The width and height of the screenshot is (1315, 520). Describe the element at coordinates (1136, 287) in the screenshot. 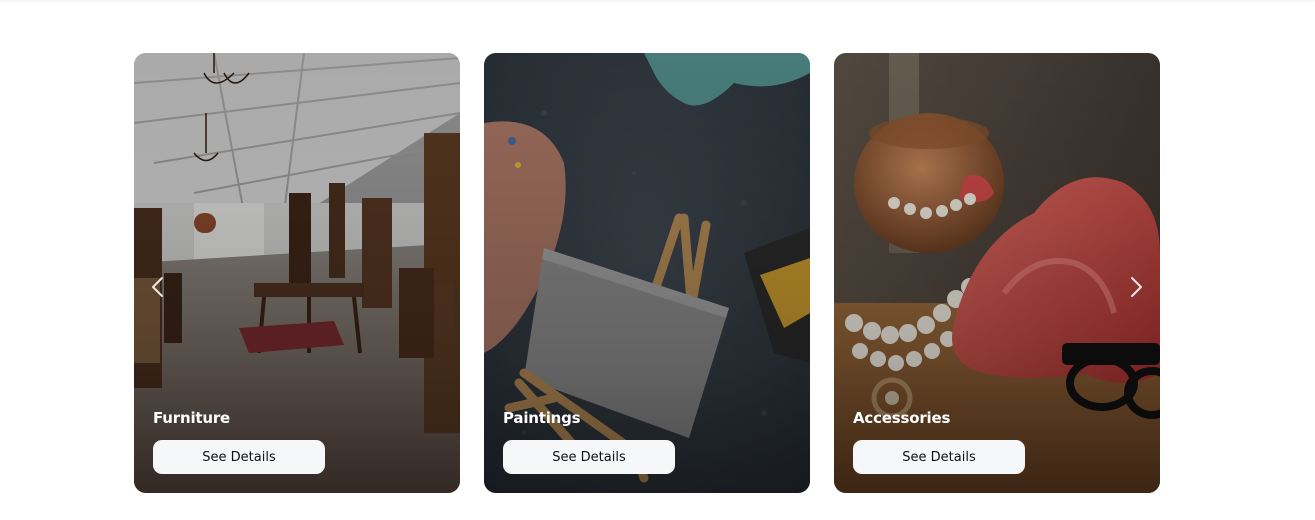

I see `chevron-right-icon` at that location.